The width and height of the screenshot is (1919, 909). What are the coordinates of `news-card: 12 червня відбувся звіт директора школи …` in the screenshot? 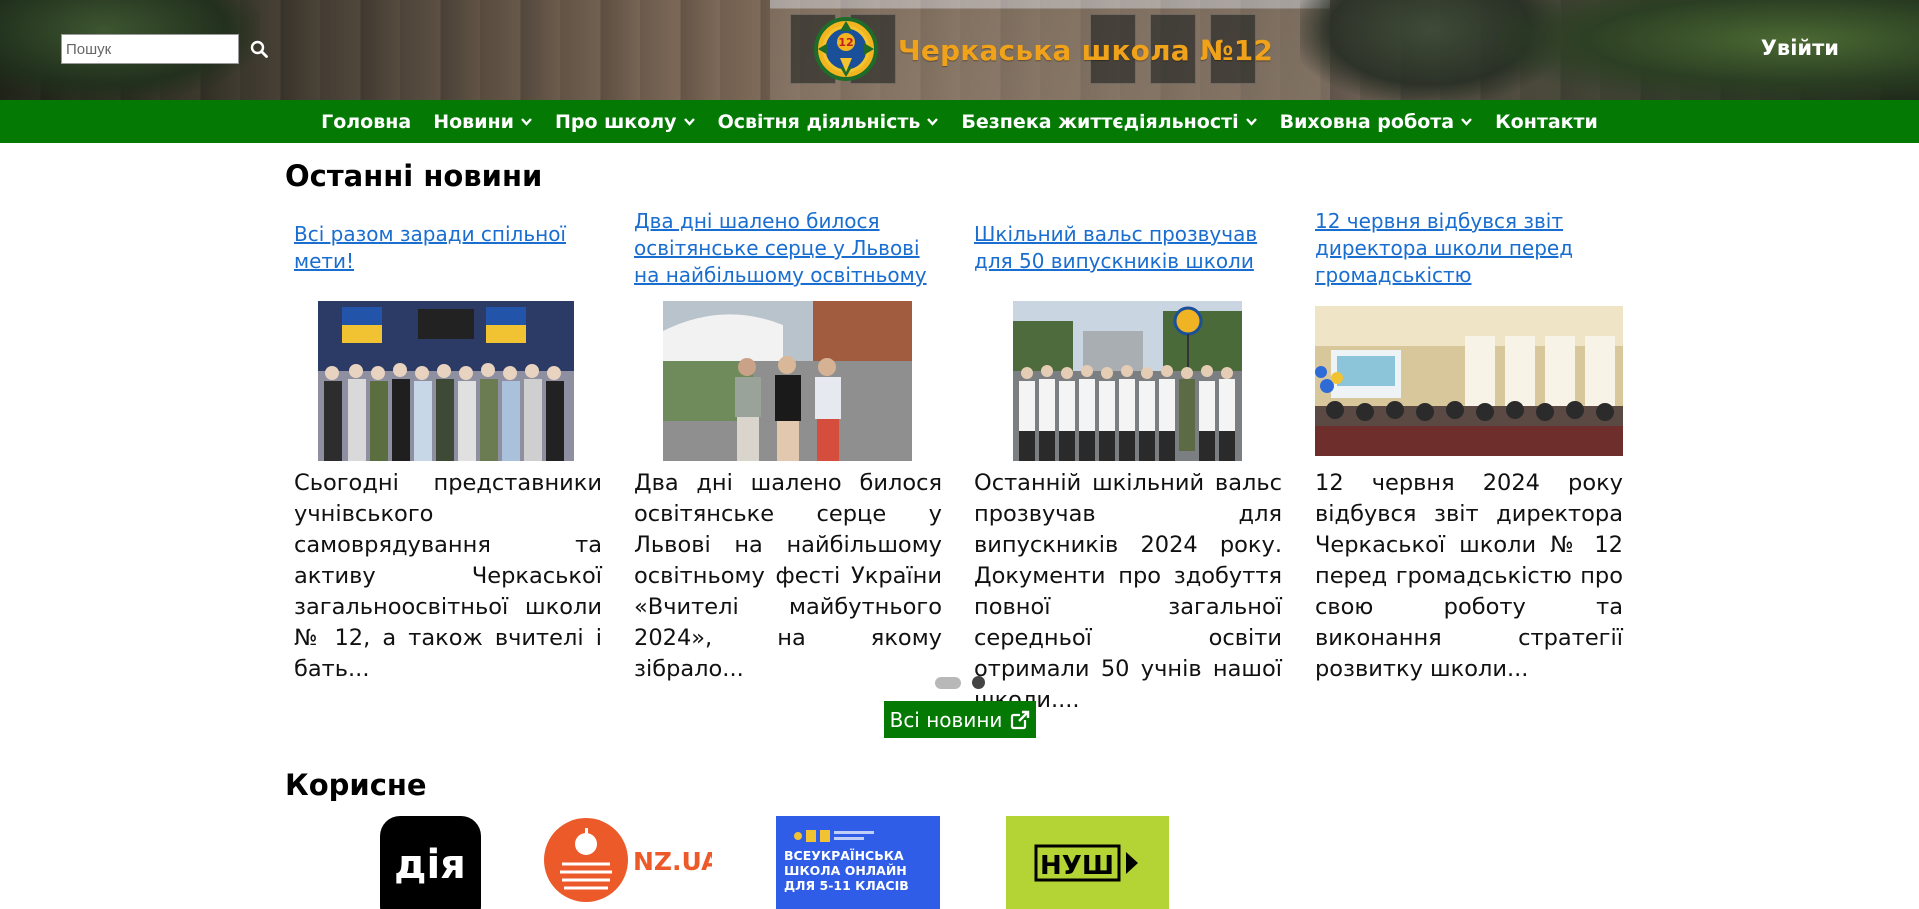 It's located at (1469, 445).